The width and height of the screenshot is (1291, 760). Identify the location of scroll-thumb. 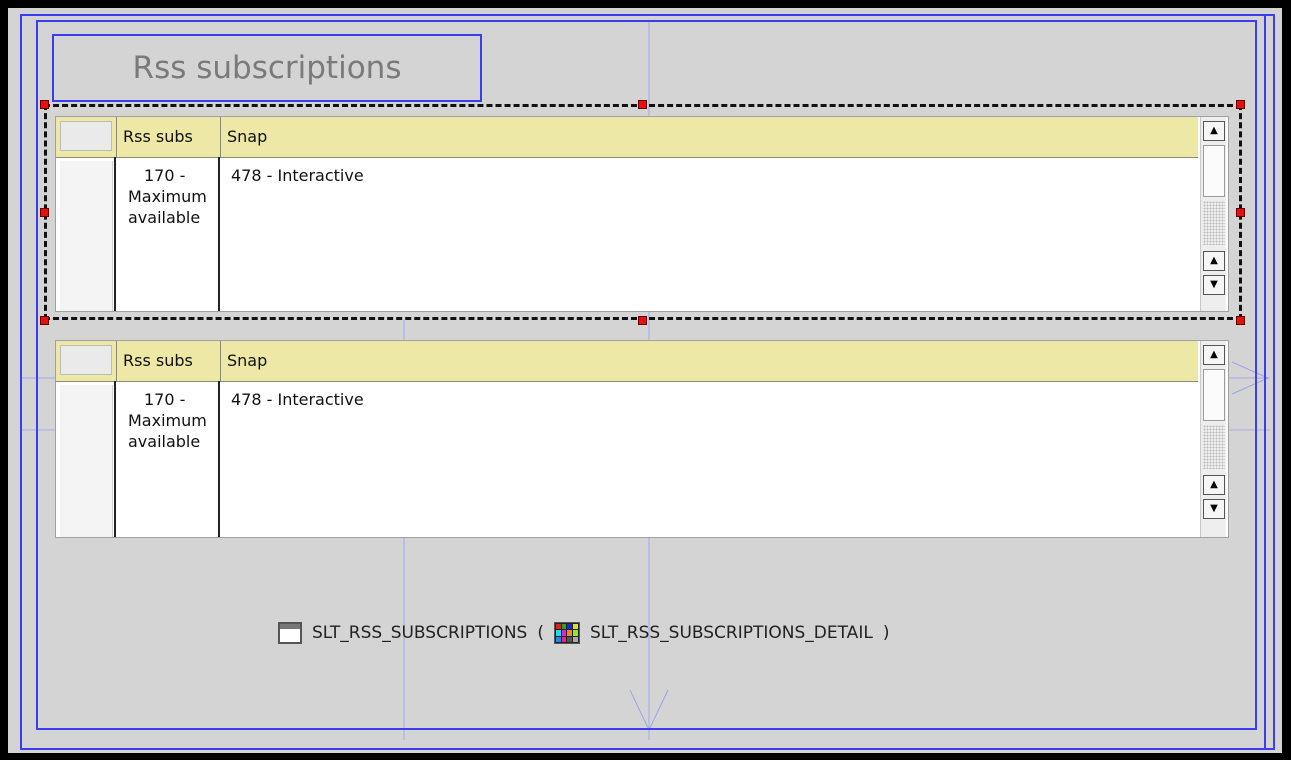
(1214, 395).